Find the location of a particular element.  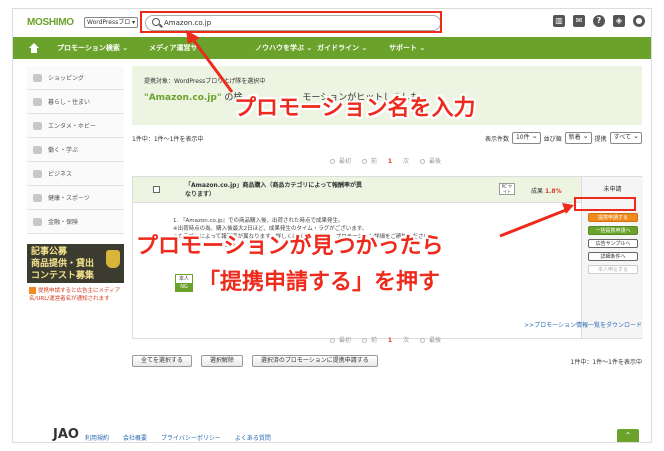

apply-button: 提携申請する is located at coordinates (613, 217).